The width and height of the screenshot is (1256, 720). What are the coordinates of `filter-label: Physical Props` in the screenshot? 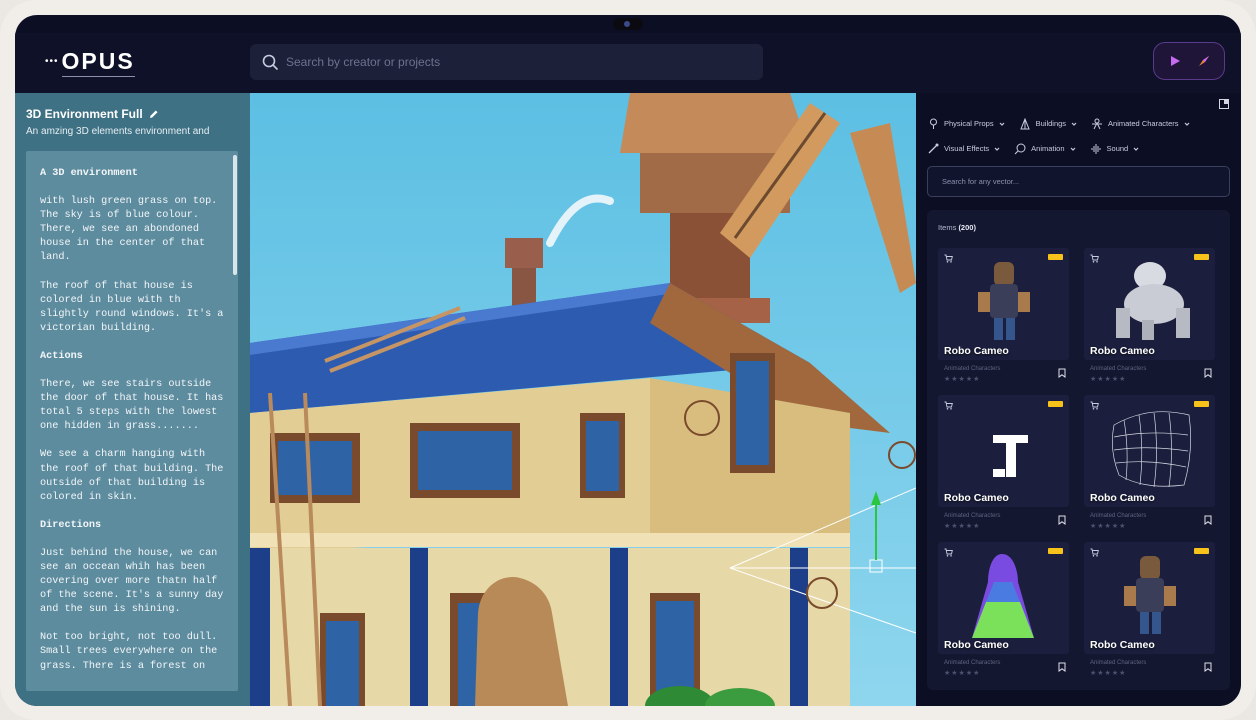 It's located at (969, 123).